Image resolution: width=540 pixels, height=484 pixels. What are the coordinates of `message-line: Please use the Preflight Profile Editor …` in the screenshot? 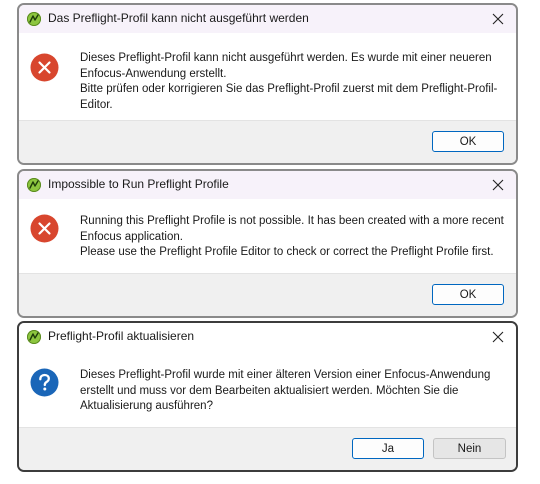 It's located at (287, 252).